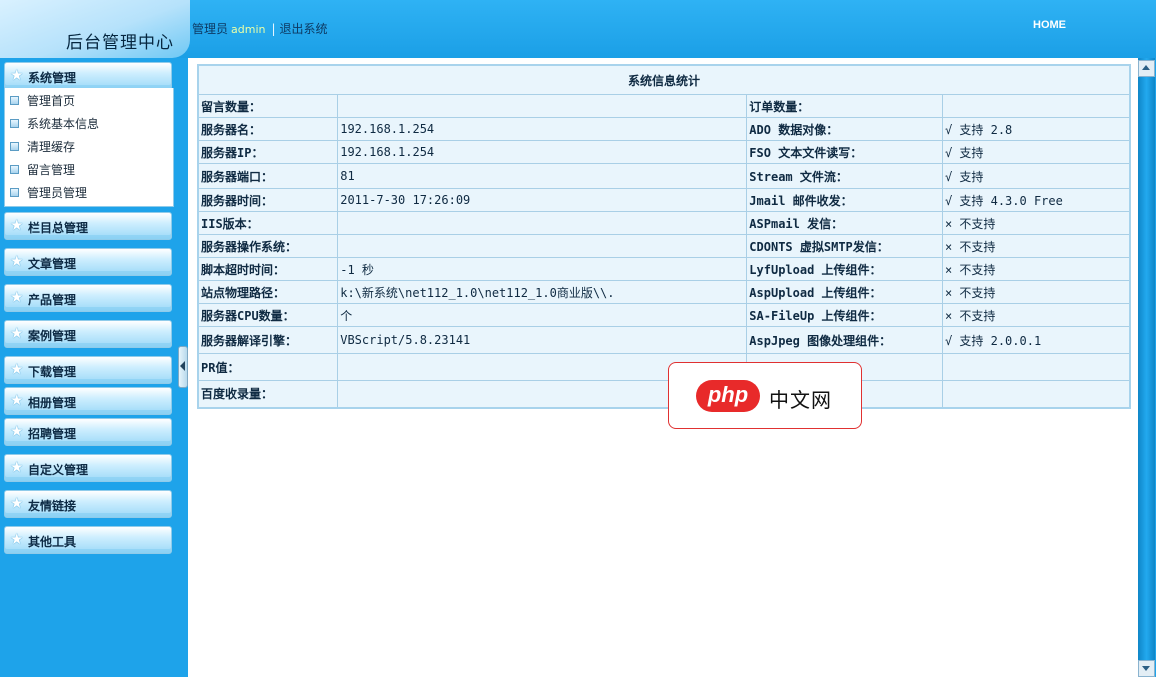 This screenshot has height=677, width=1156. I want to click on menu-header-cases: ★ 案例管理, so click(88, 334).